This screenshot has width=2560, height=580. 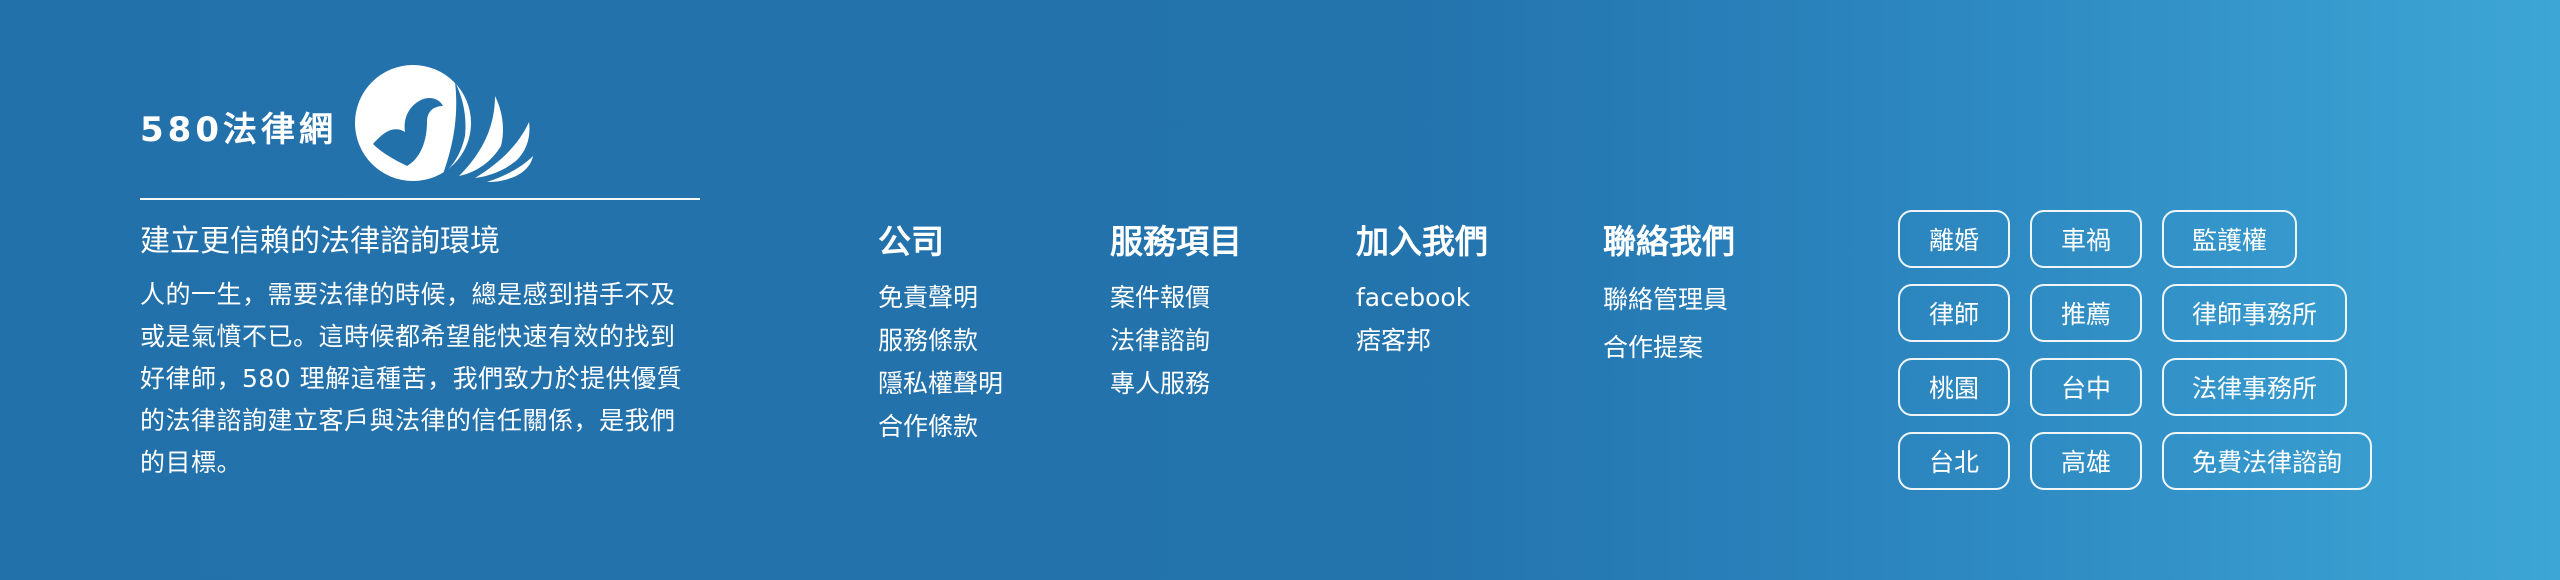 I want to click on tag-row: 台北 高雄 免費法律諮詢, so click(x=2208, y=461).